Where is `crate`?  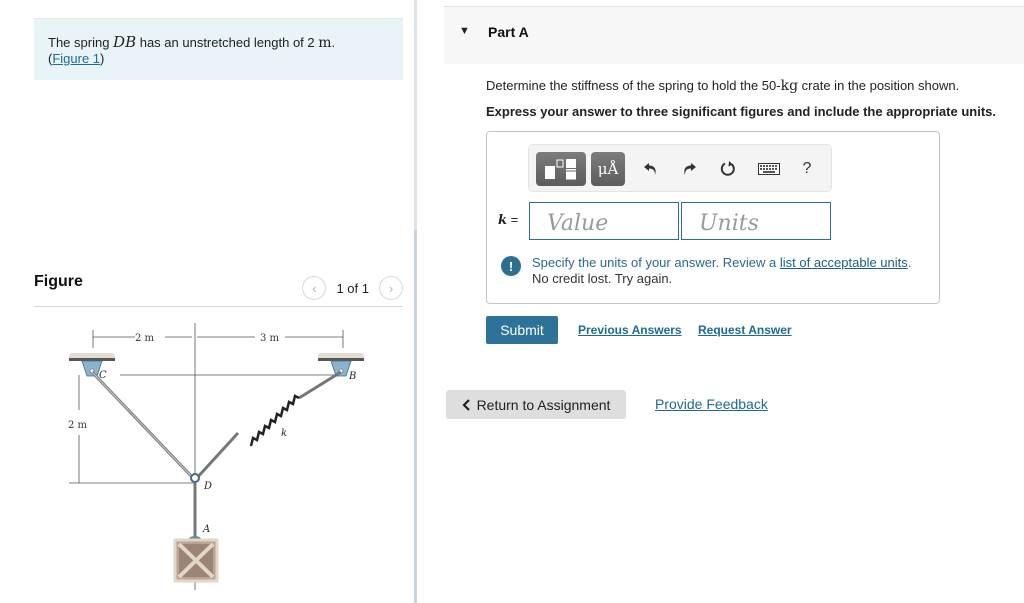
crate is located at coordinates (196, 559).